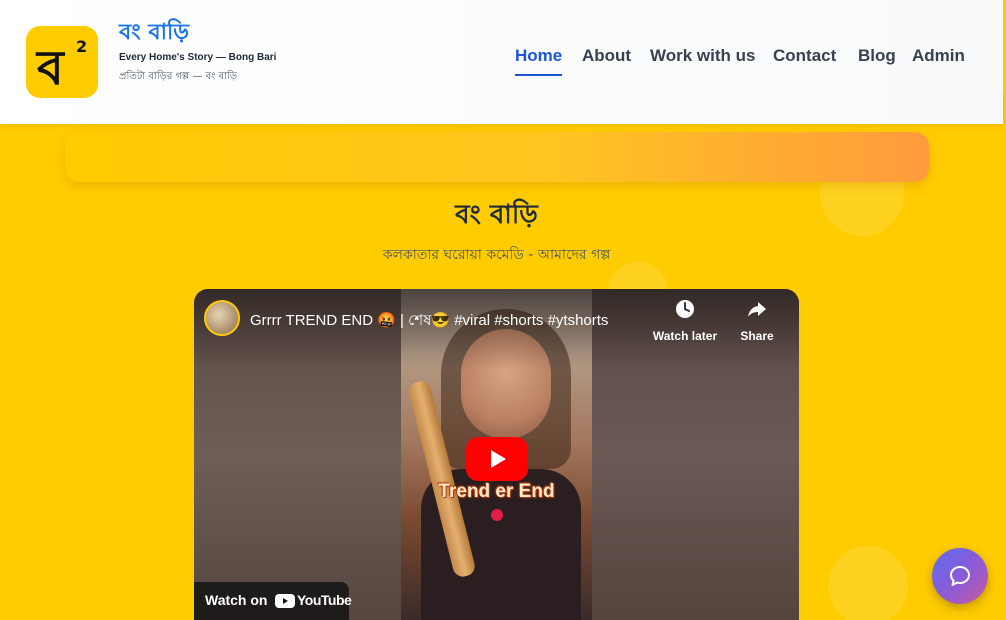 The width and height of the screenshot is (1006, 620). I want to click on nav-contact-label: Contact, so click(805, 55).